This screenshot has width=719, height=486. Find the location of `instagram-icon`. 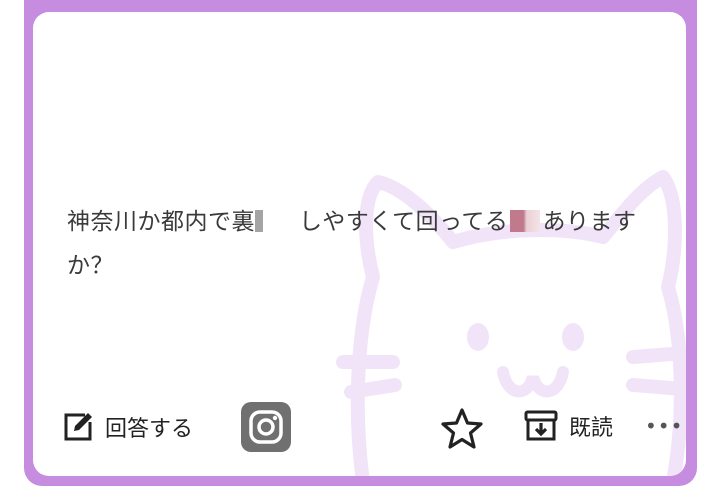

instagram-icon is located at coordinates (266, 427).